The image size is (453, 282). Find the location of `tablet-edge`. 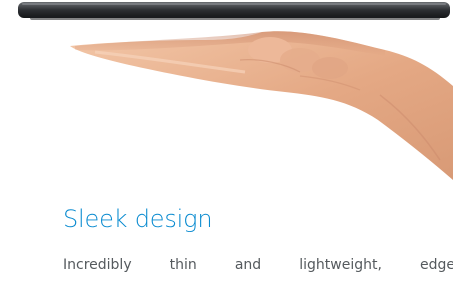

tablet-edge is located at coordinates (234, 11).